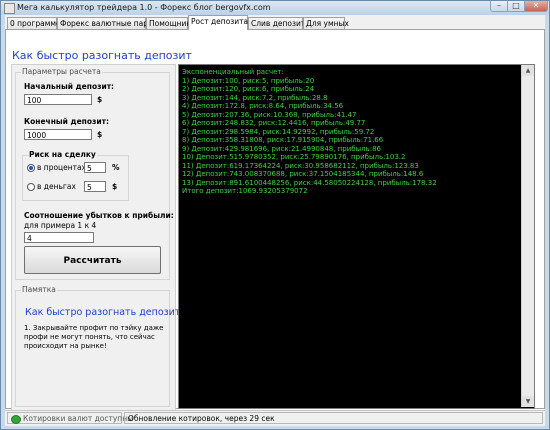  Describe the element at coordinates (516, 6) in the screenshot. I see `maximize-button: □` at that location.